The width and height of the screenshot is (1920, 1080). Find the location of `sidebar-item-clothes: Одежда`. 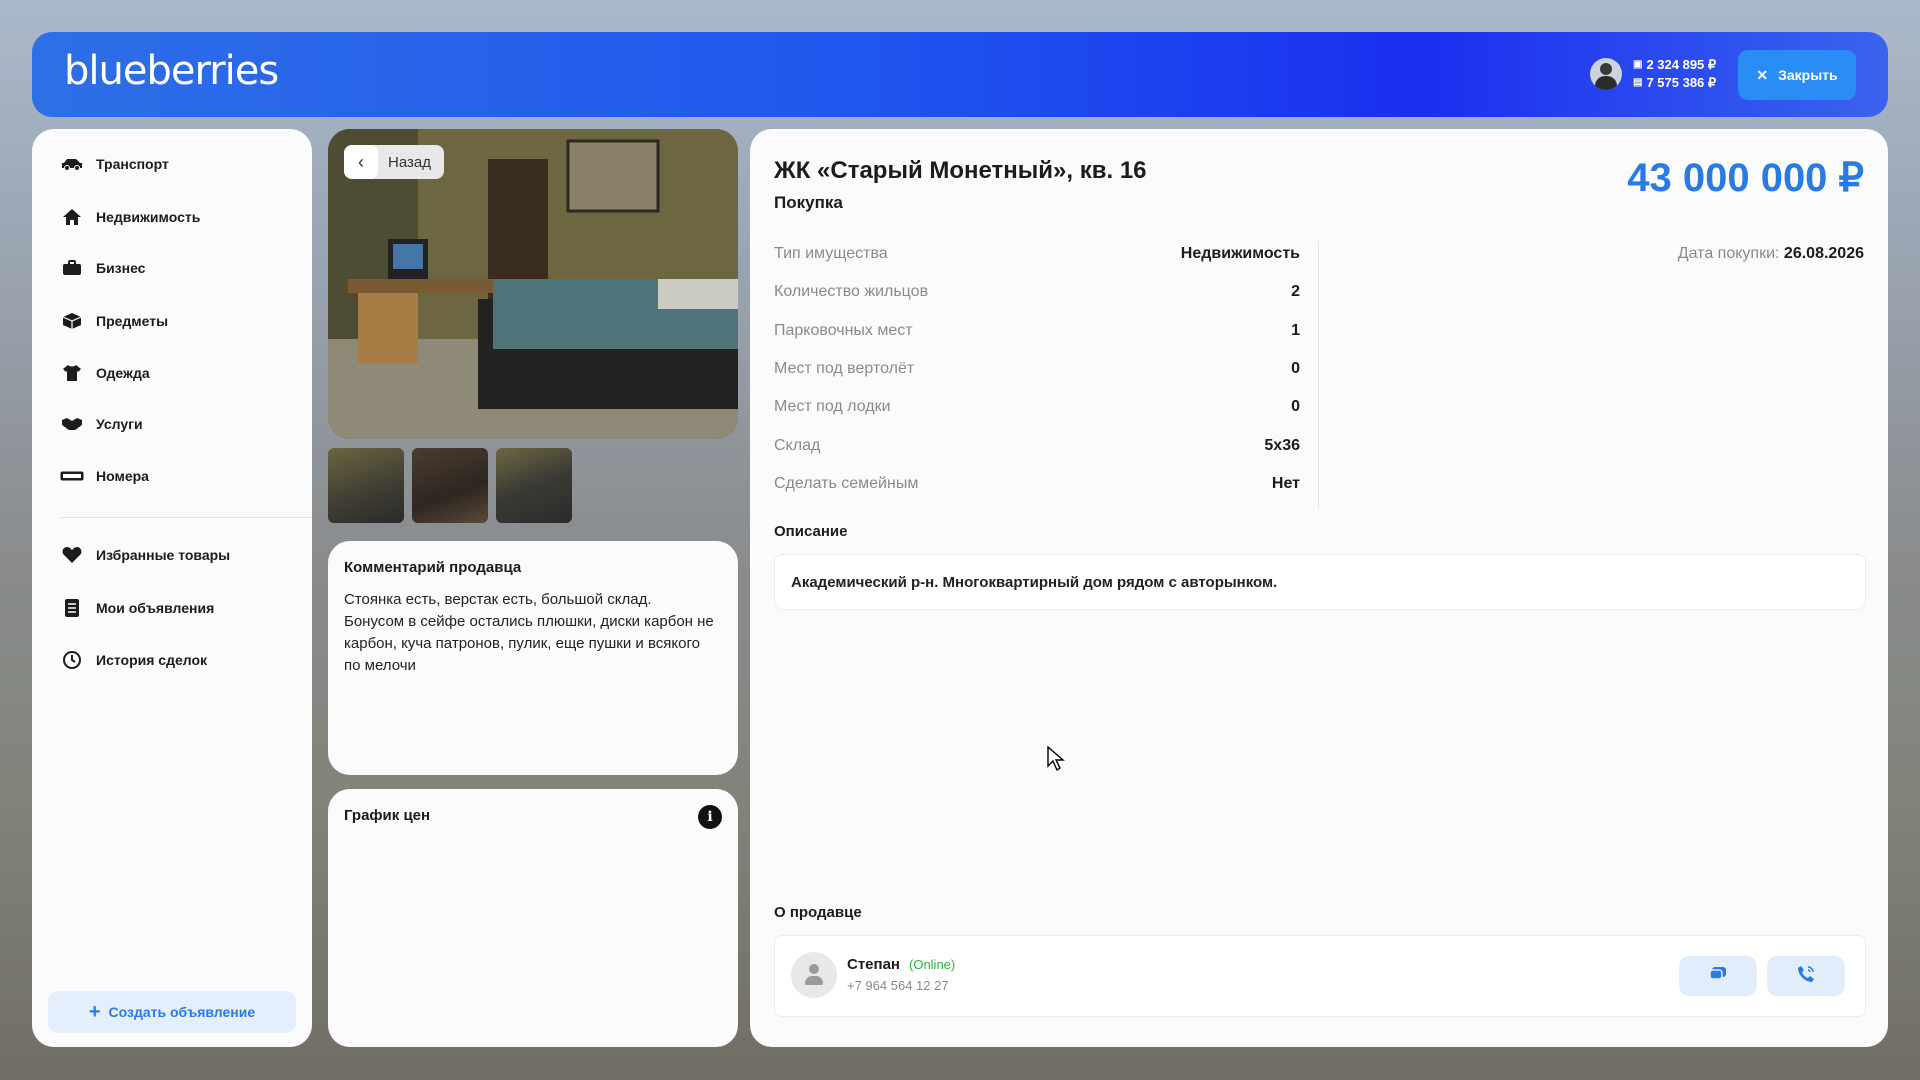

sidebar-item-clothes: Одежда is located at coordinates (105, 373).